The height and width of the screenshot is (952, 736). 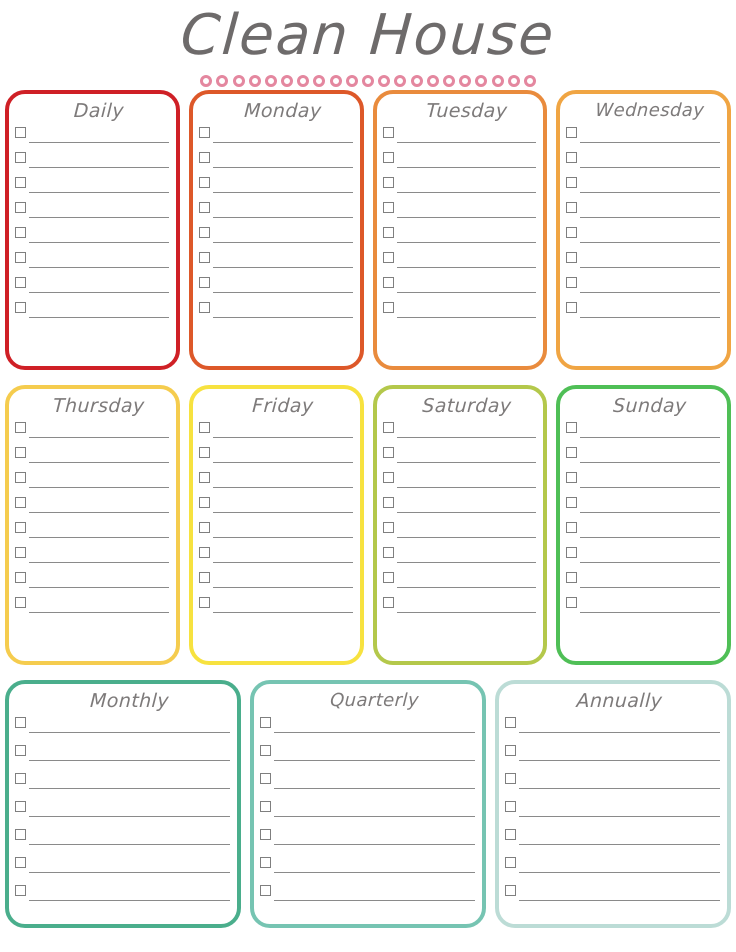 What do you see at coordinates (368, 804) in the screenshot?
I see `checklist-card-quarterly: Quarterly` at bounding box center [368, 804].